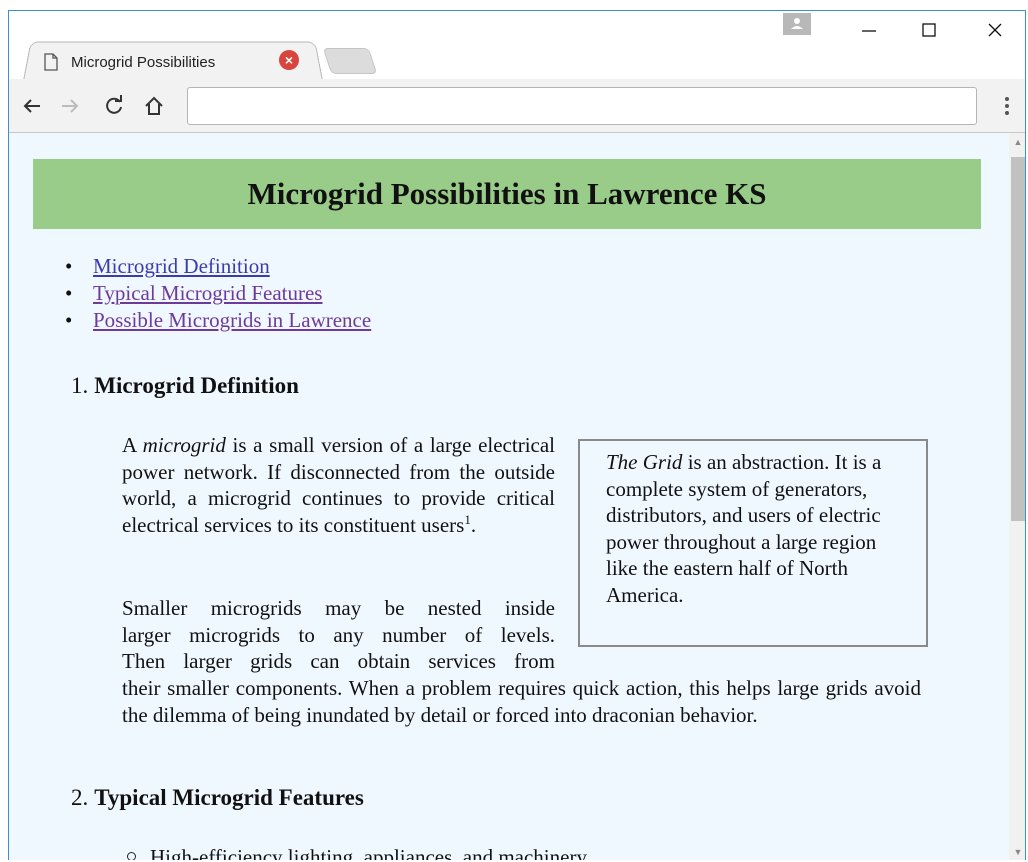 The width and height of the screenshot is (1028, 862). I want to click on close-window-icon, so click(995, 30).